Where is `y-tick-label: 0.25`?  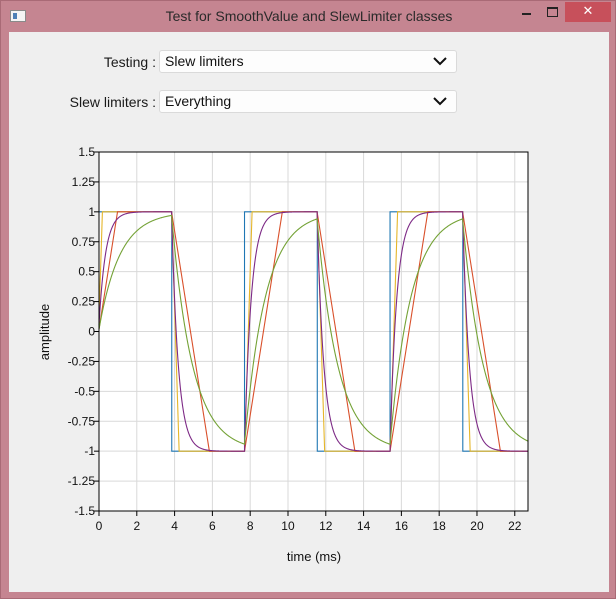
y-tick-label: 0.25 is located at coordinates (84, 302).